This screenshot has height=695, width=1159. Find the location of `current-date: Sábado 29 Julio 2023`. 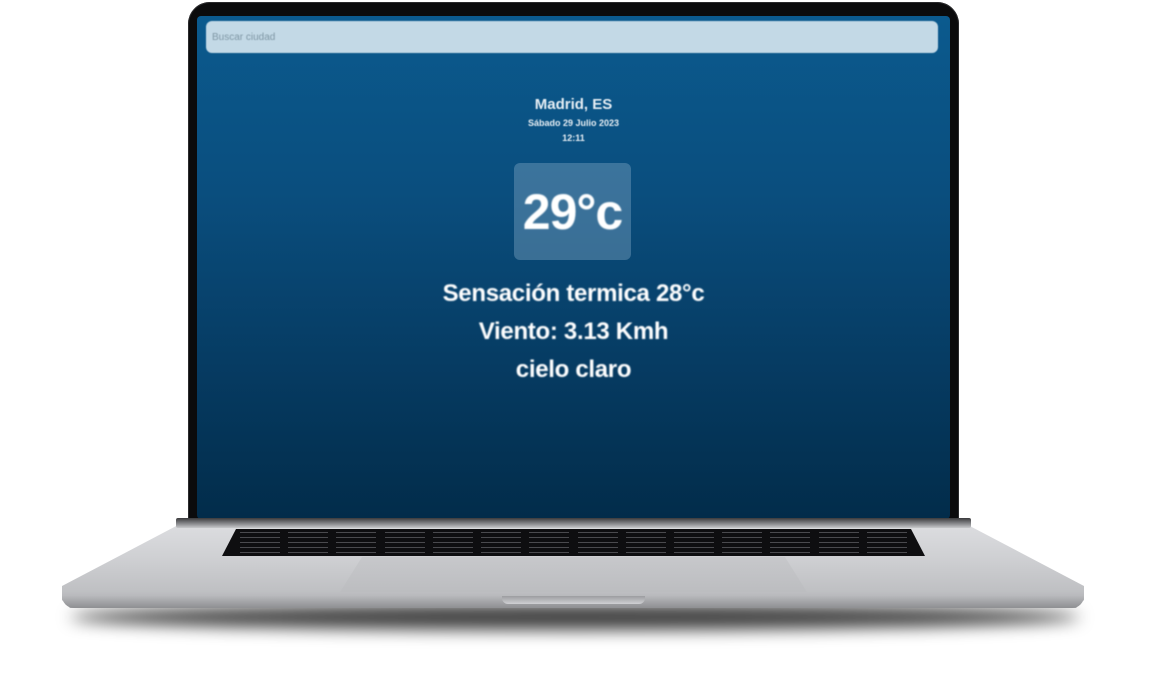

current-date: Sábado 29 Julio 2023 is located at coordinates (573, 123).